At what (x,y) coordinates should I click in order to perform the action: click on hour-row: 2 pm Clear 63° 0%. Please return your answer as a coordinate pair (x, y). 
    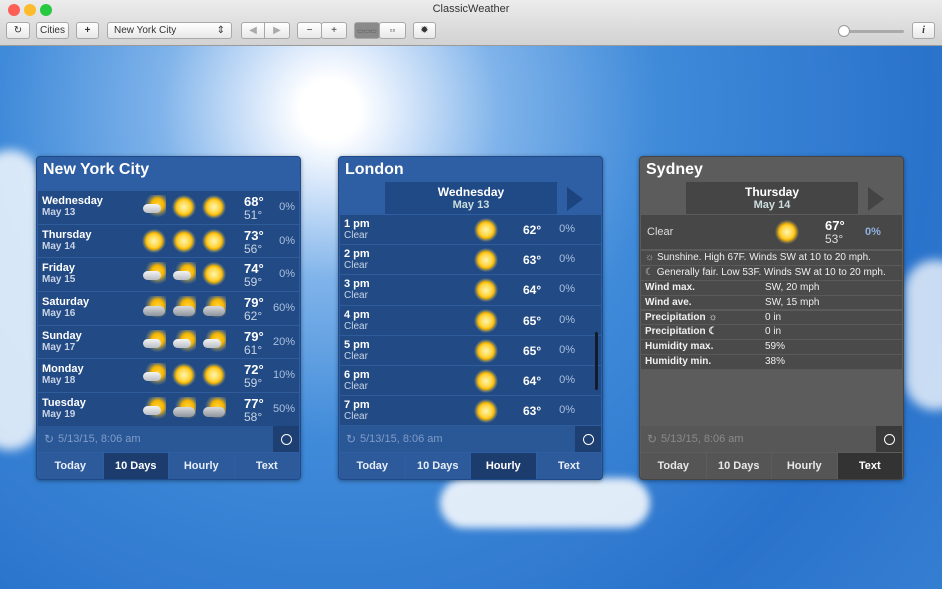
    Looking at the image, I should click on (470, 260).